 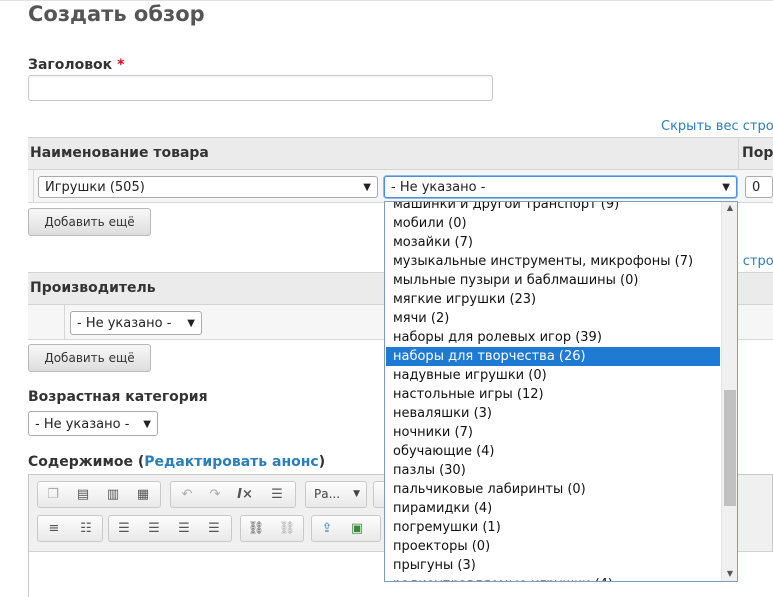 I want to click on format-select: Ра... ▼, so click(x=336, y=494).